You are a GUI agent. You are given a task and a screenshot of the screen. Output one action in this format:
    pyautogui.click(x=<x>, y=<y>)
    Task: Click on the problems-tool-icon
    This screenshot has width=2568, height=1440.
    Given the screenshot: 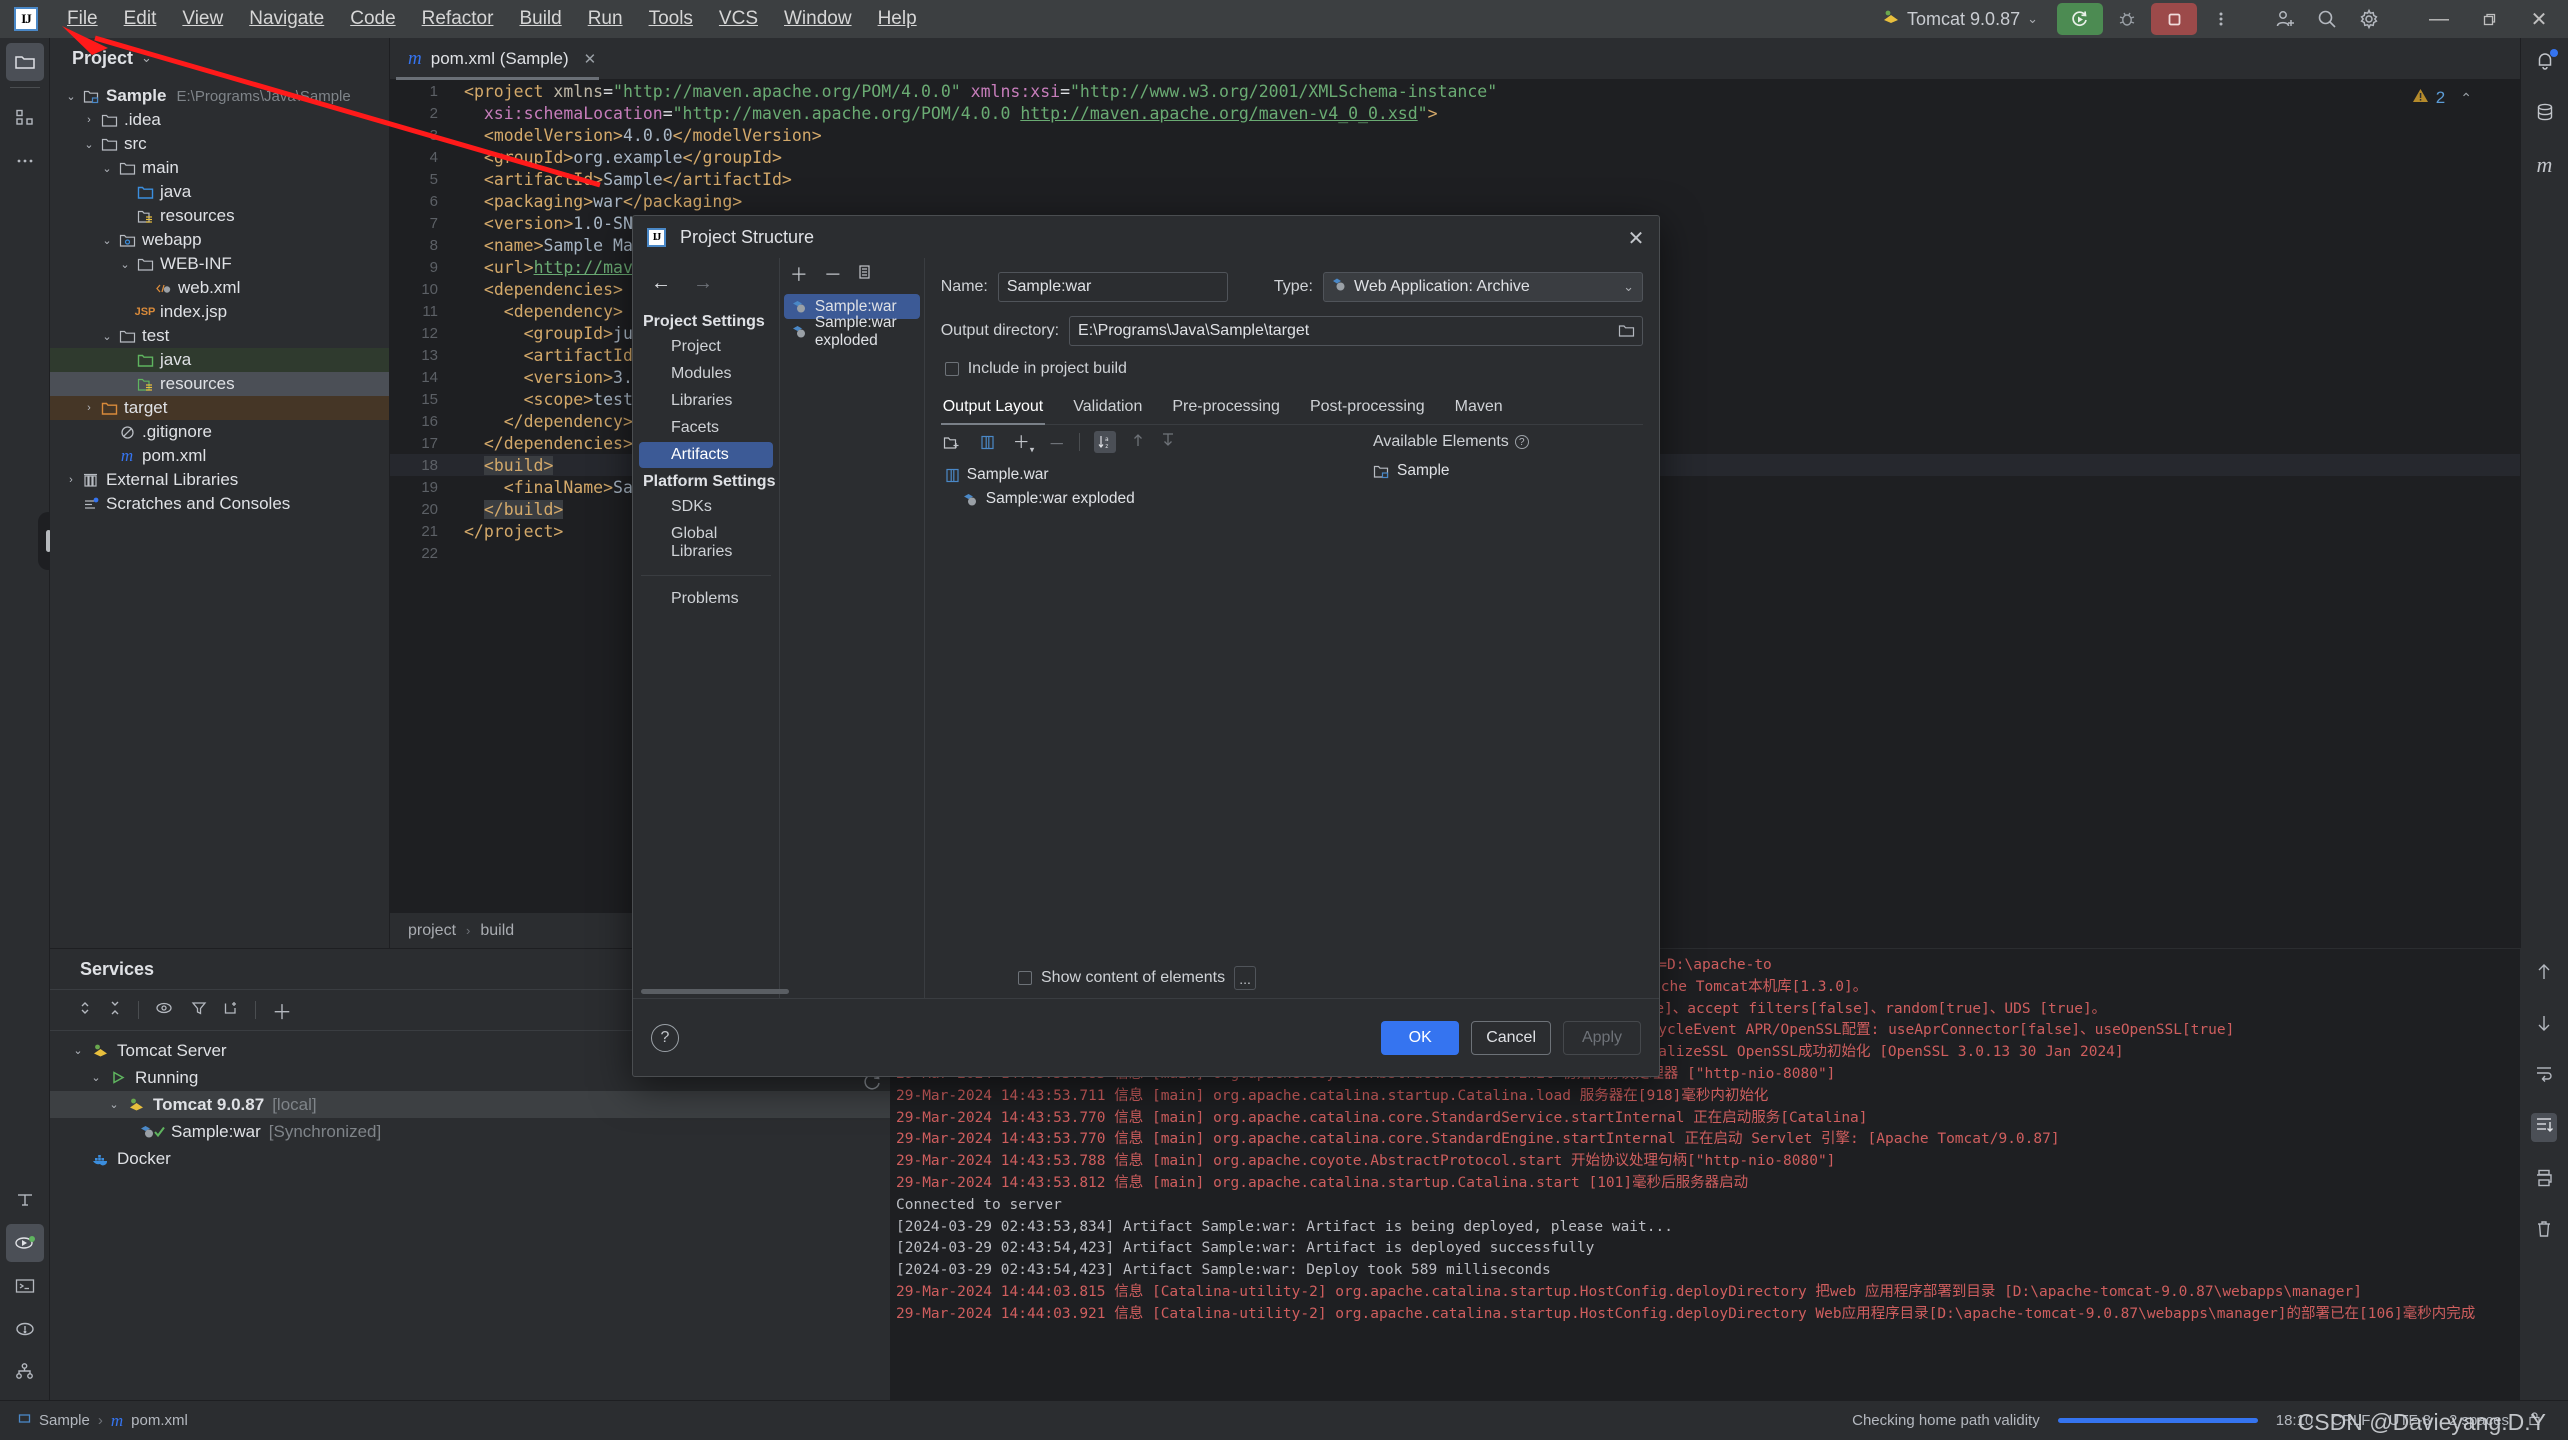 What is the action you would take?
    pyautogui.click(x=25, y=1329)
    